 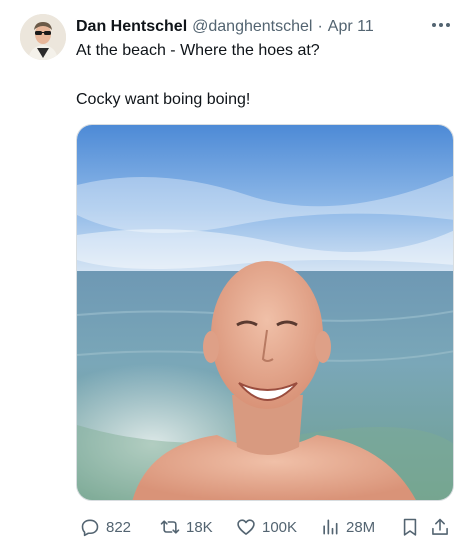 I want to click on avatar, so click(x=43, y=37).